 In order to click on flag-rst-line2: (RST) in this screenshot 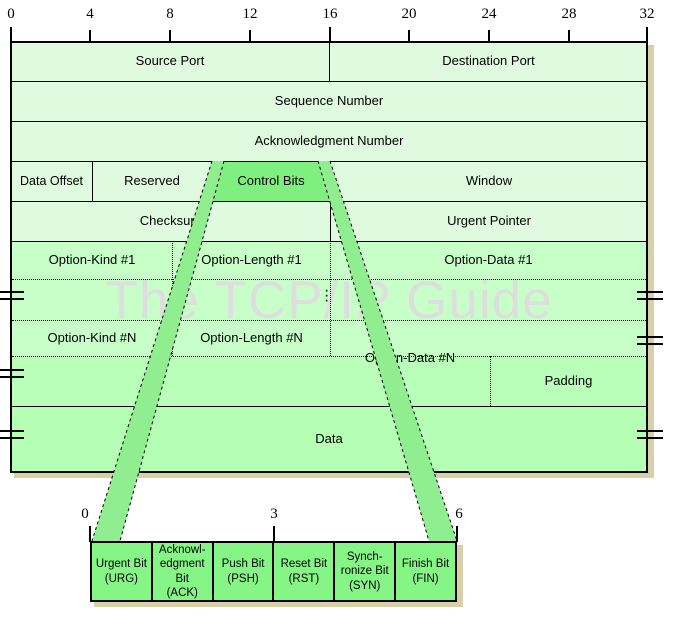, I will do `click(304, 578)`.